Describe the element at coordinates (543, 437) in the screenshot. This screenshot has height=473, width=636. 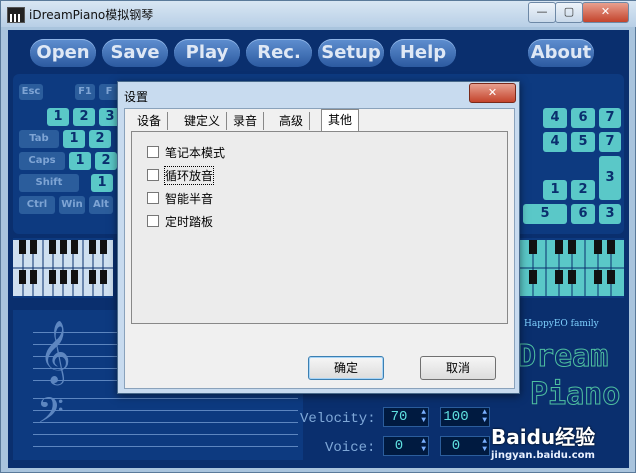
I see `watermark-logo: Baidu经验` at that location.